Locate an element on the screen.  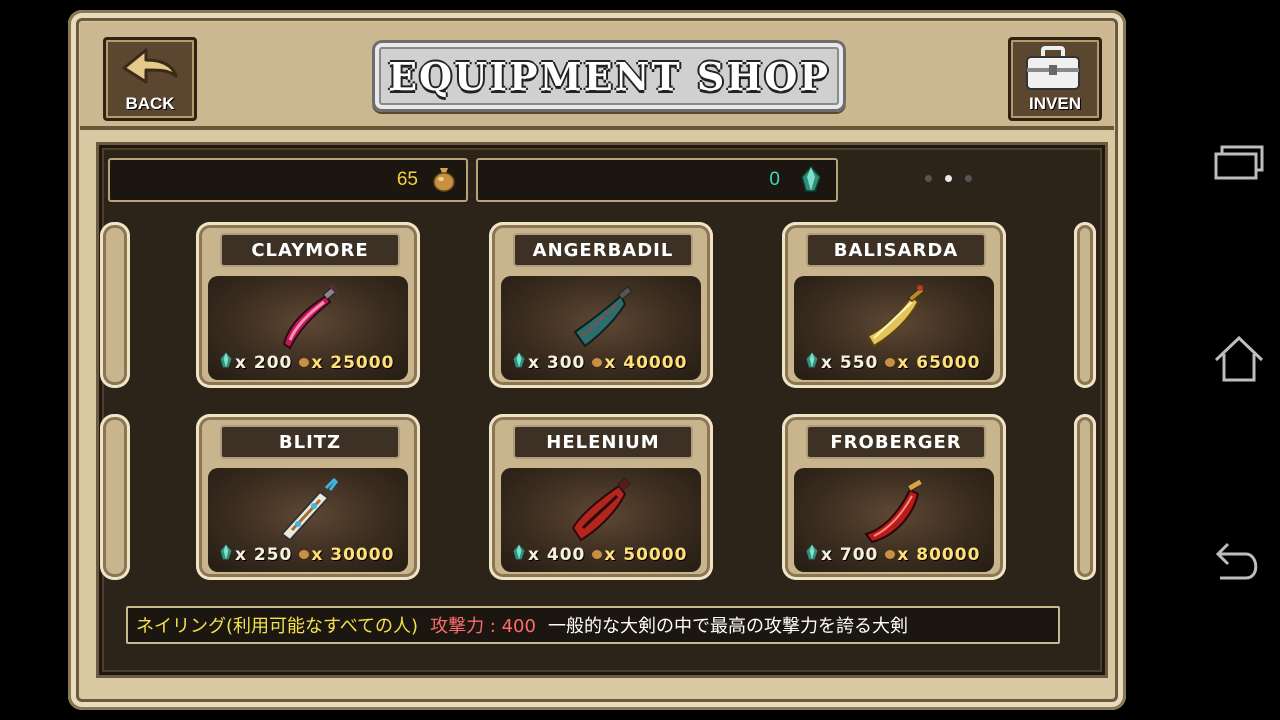
item-image-well: x 700 x 80000 is located at coordinates (894, 520).